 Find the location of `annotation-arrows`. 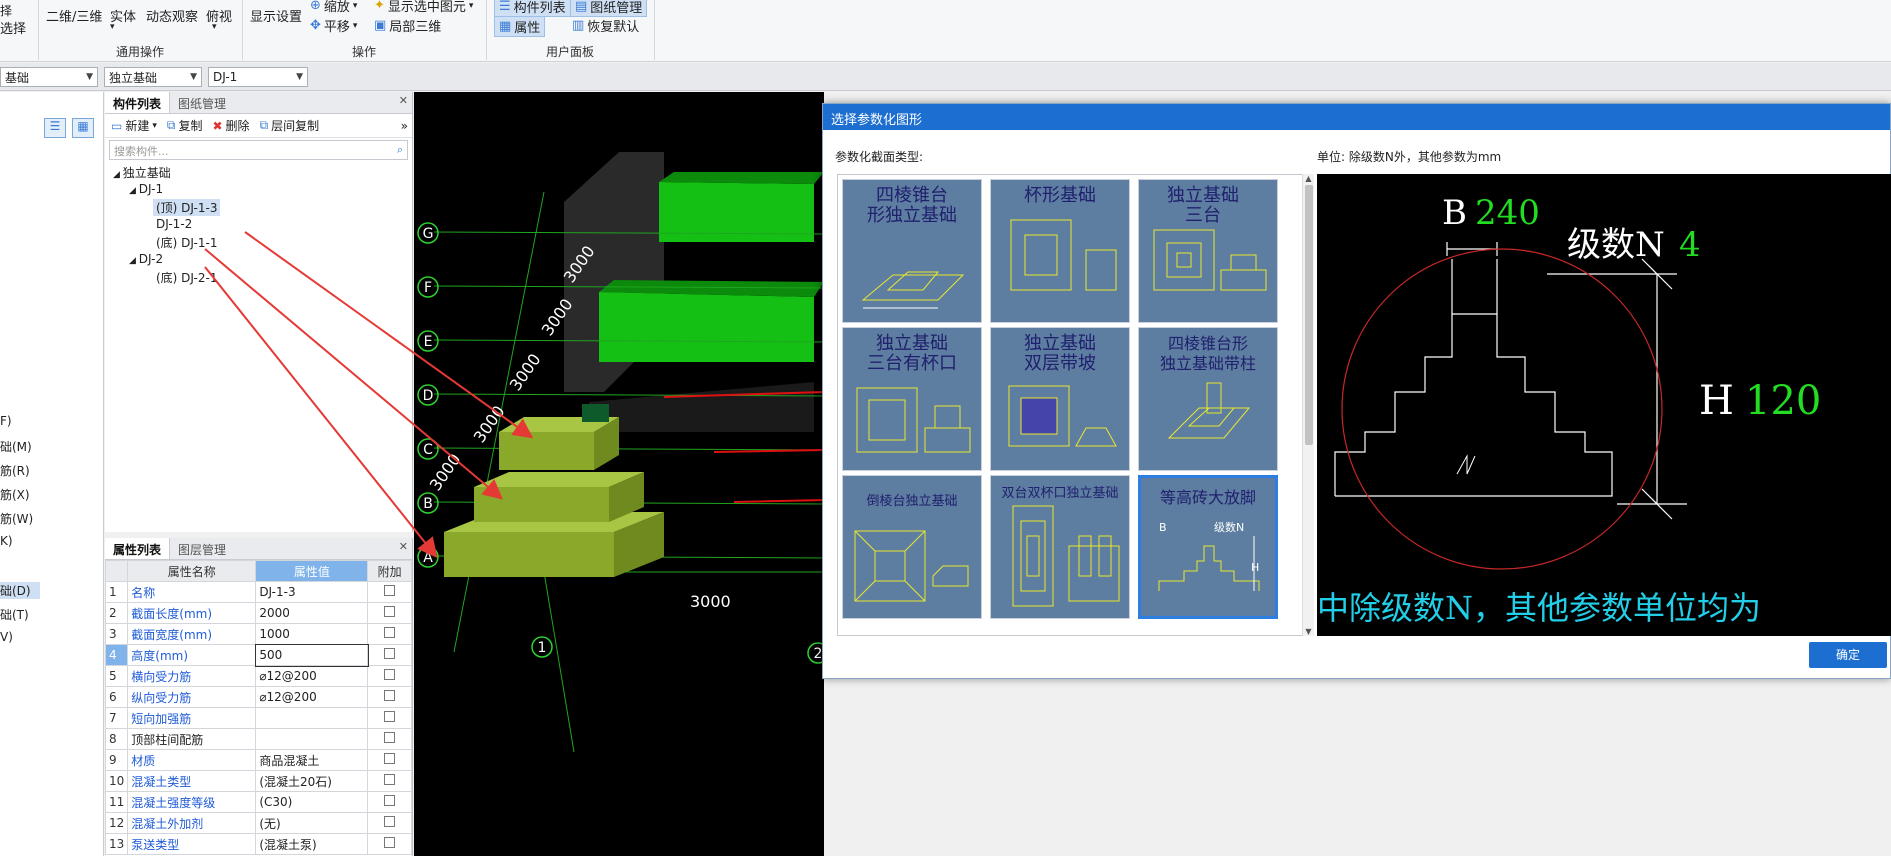

annotation-arrows is located at coordinates (369, 395).